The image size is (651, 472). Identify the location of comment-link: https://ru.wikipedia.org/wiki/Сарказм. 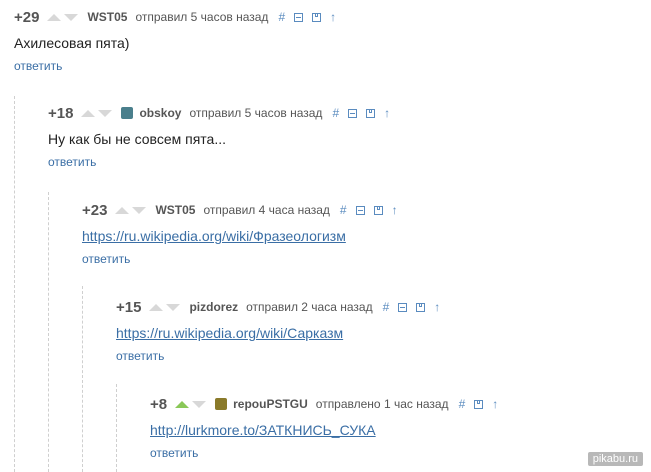
(229, 333).